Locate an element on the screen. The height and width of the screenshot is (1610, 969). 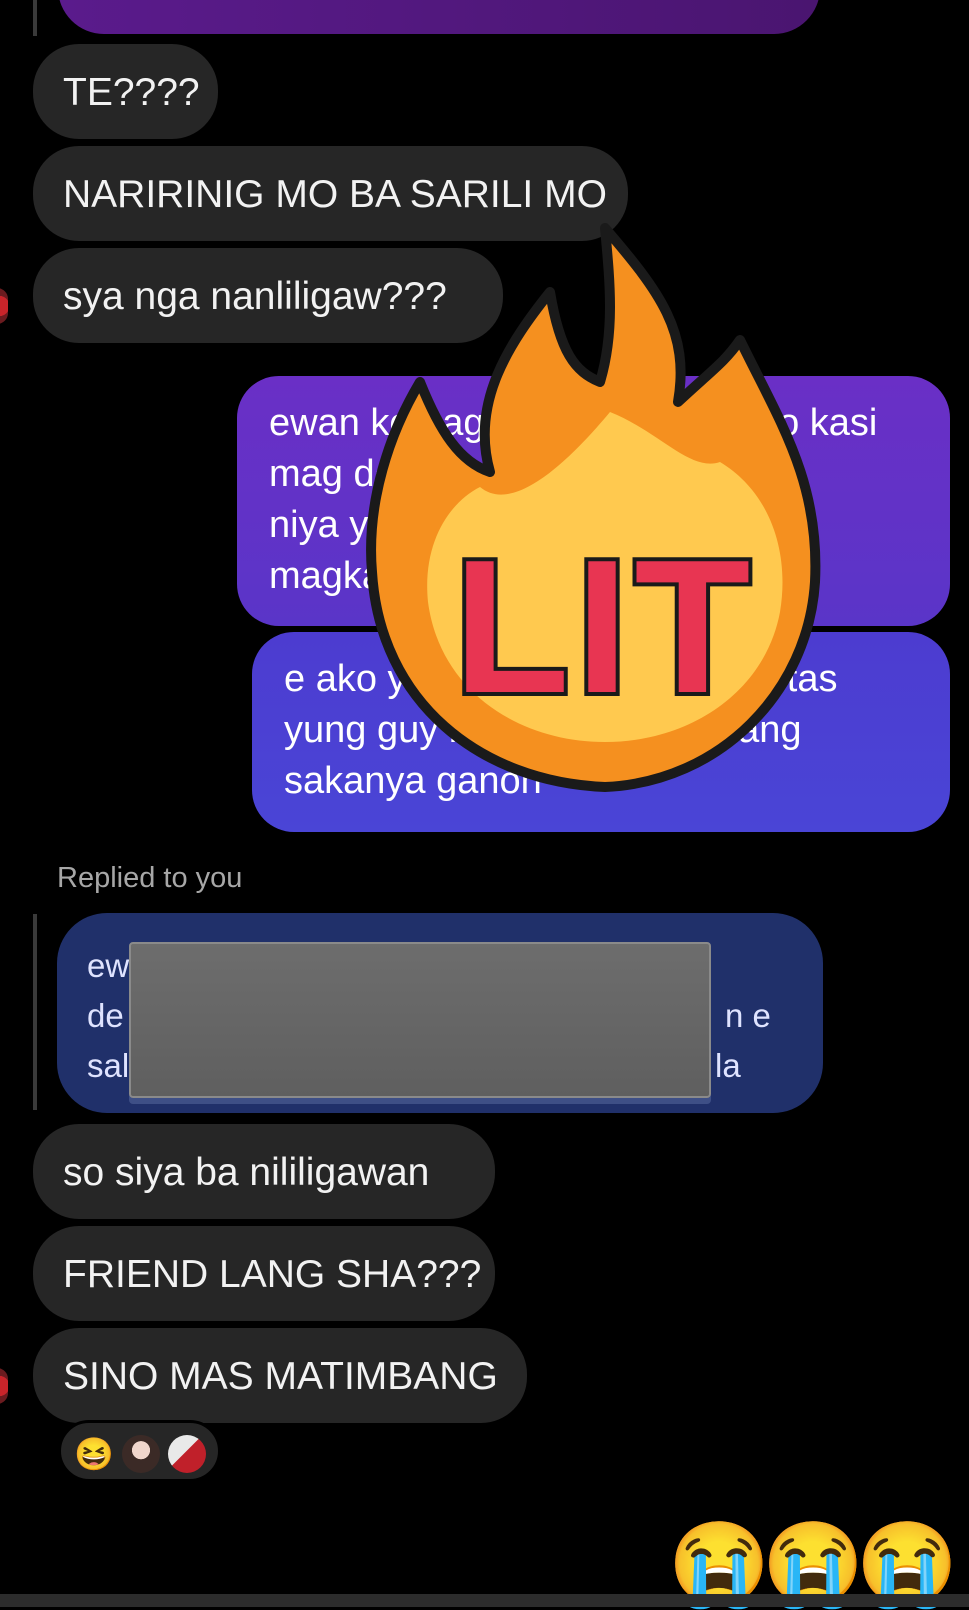
quote-line: de is located at coordinates (105, 1015).